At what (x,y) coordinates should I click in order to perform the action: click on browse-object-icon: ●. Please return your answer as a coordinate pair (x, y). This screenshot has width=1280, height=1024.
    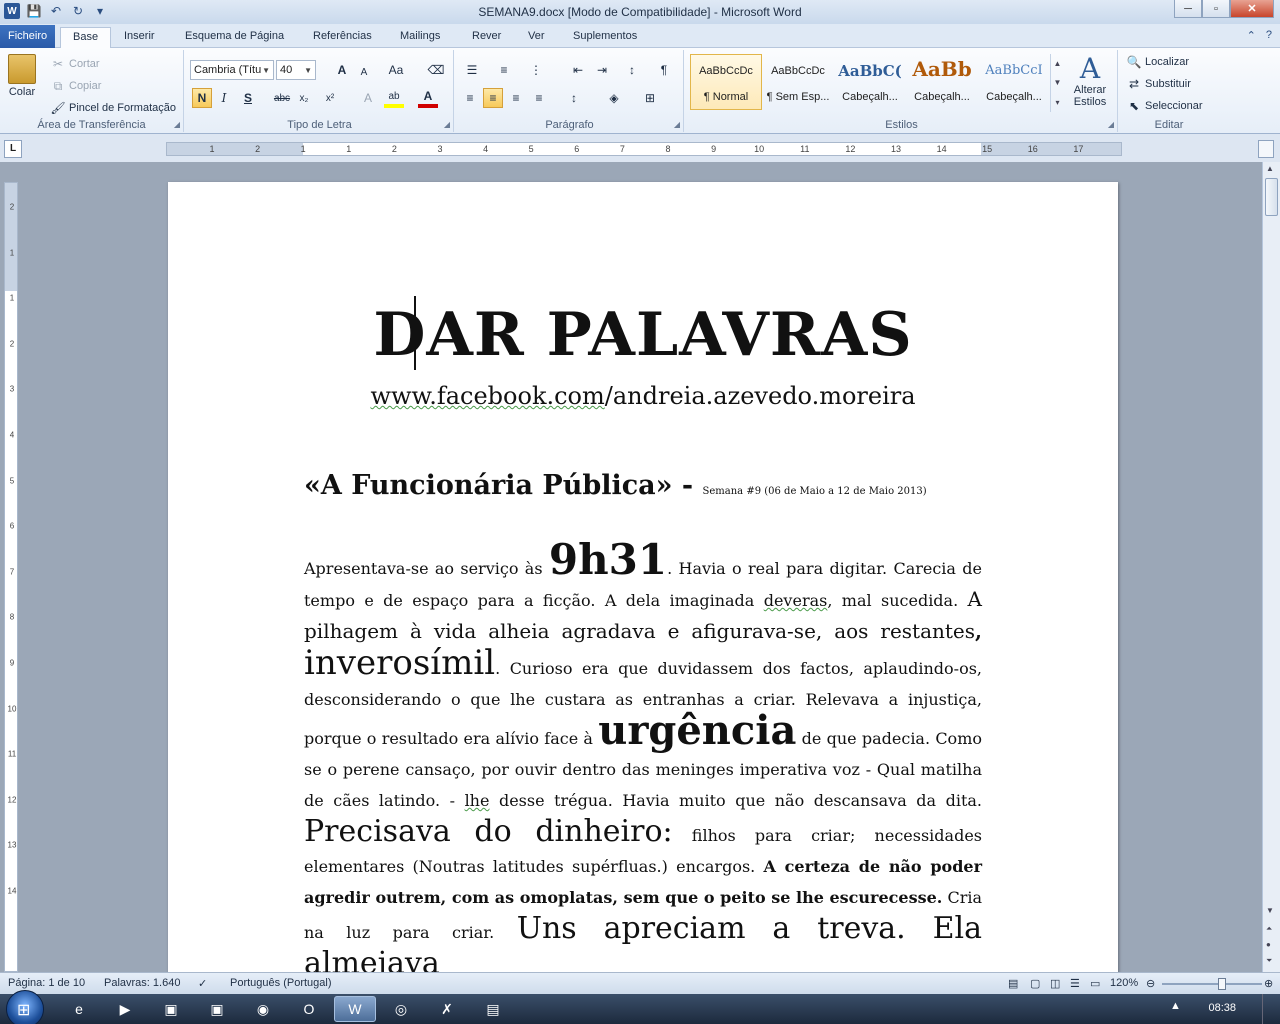
    Looking at the image, I should click on (1268, 944).